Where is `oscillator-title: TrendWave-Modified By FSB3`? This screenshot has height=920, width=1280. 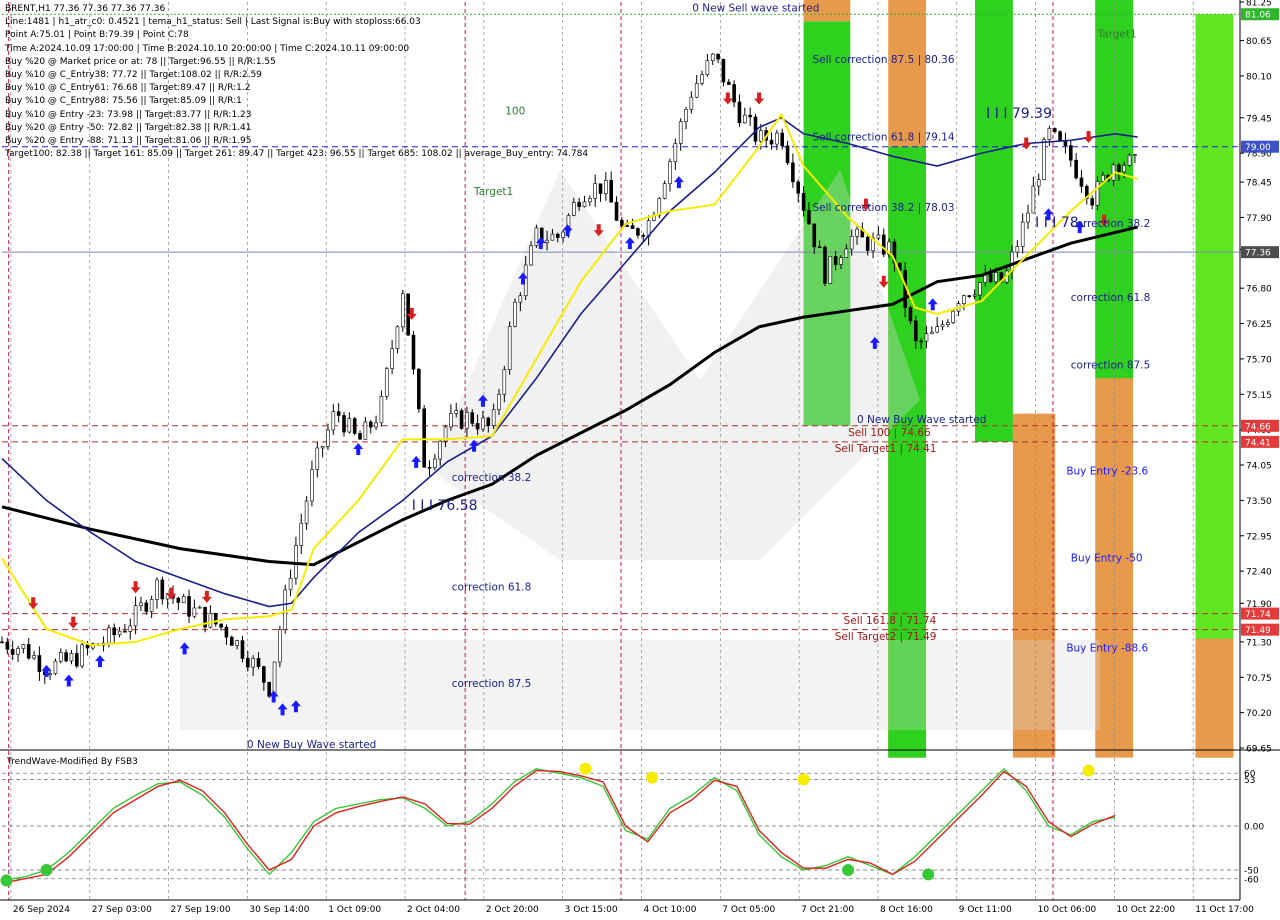
oscillator-title: TrendWave-Modified By FSB3 is located at coordinates (72, 762).